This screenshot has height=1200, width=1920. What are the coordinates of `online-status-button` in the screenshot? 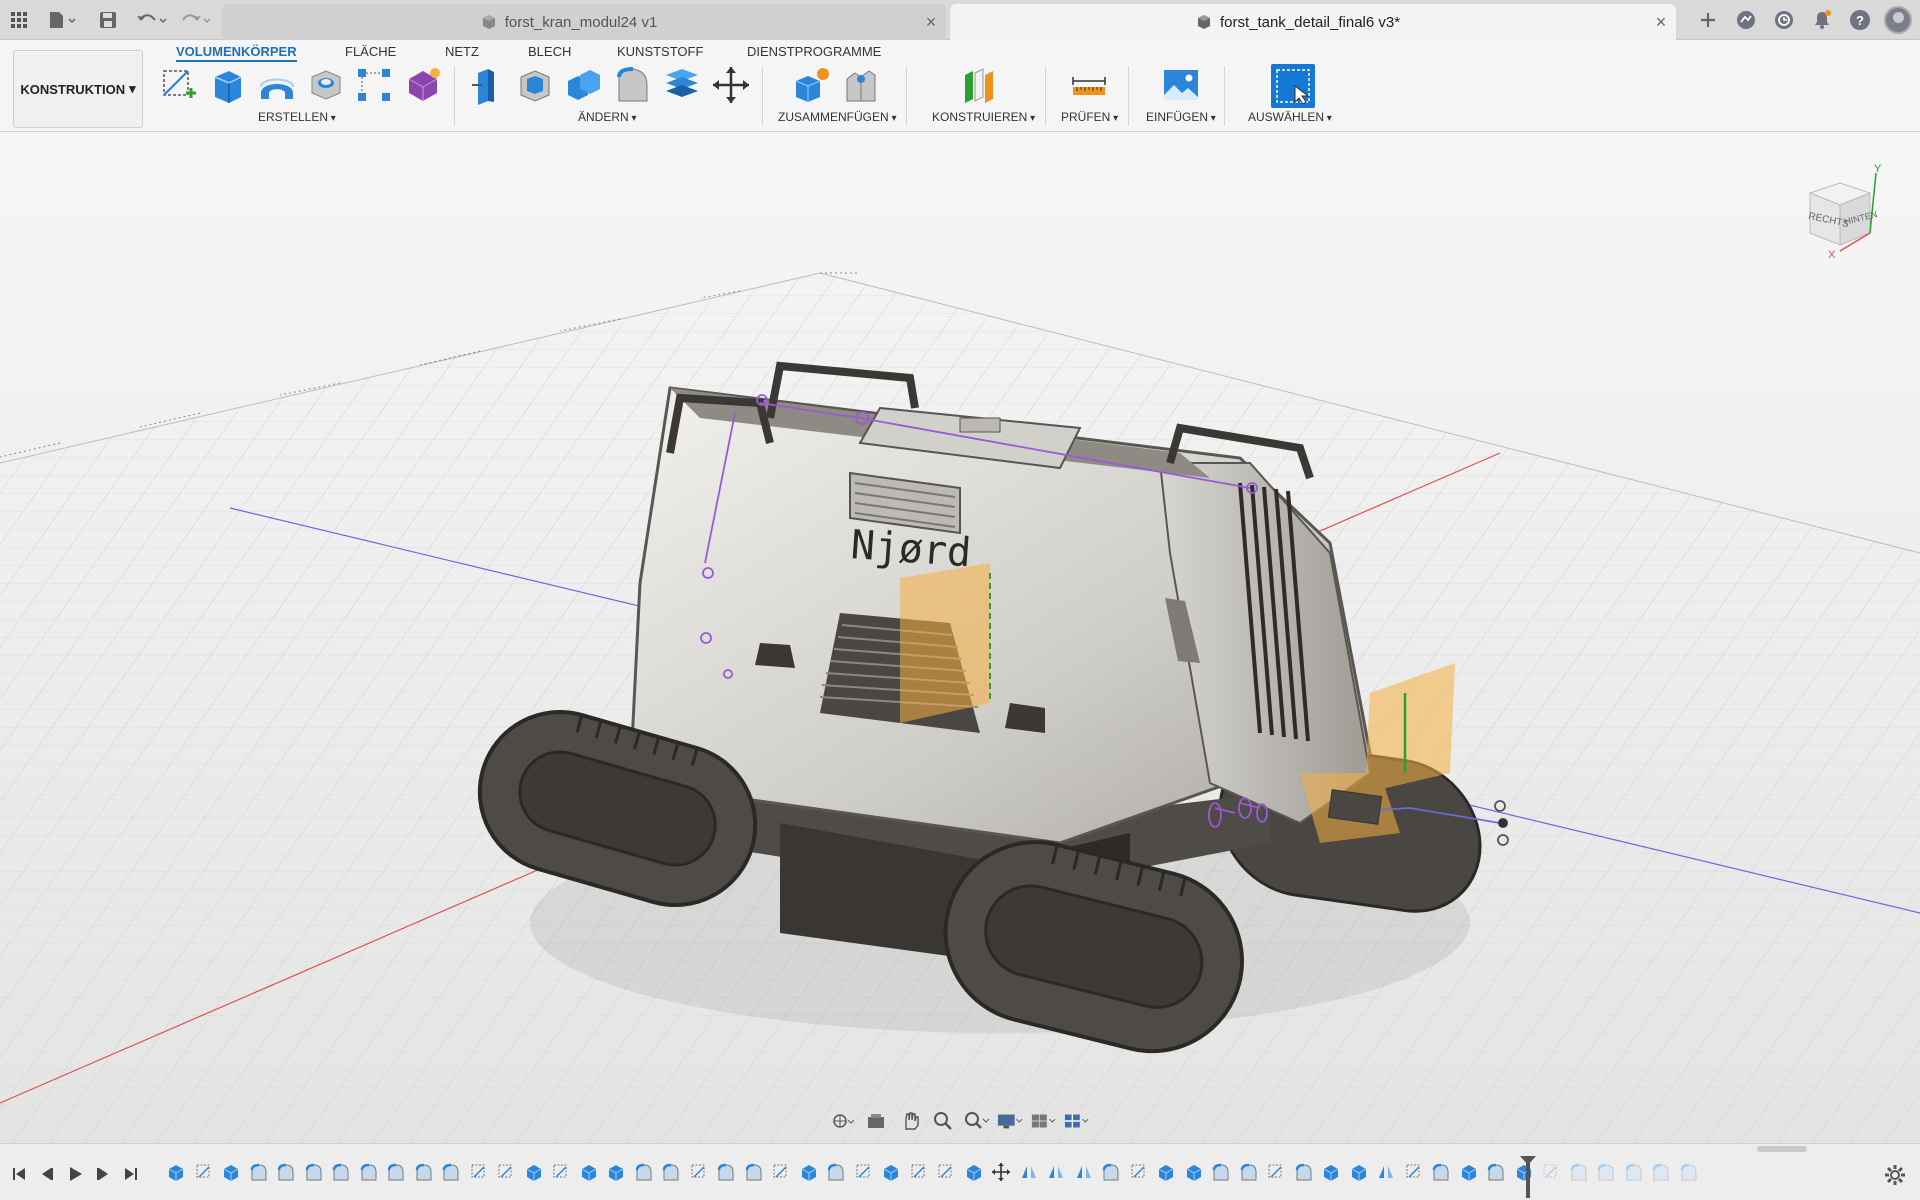 It's located at (1746, 20).